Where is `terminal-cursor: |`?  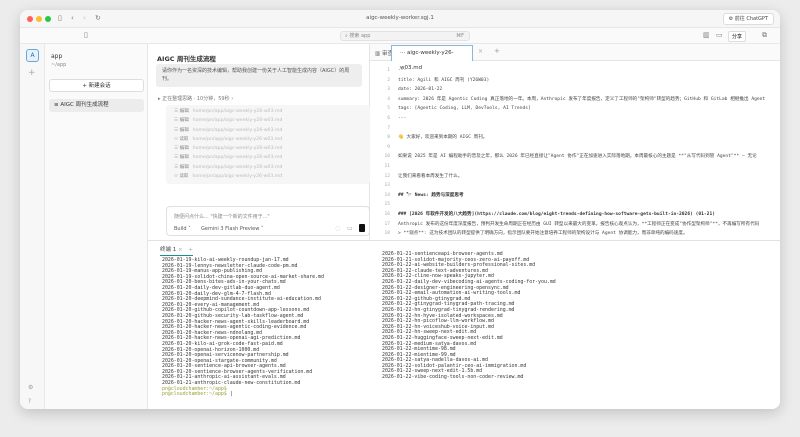
terminal-cursor: | is located at coordinates (231, 394).